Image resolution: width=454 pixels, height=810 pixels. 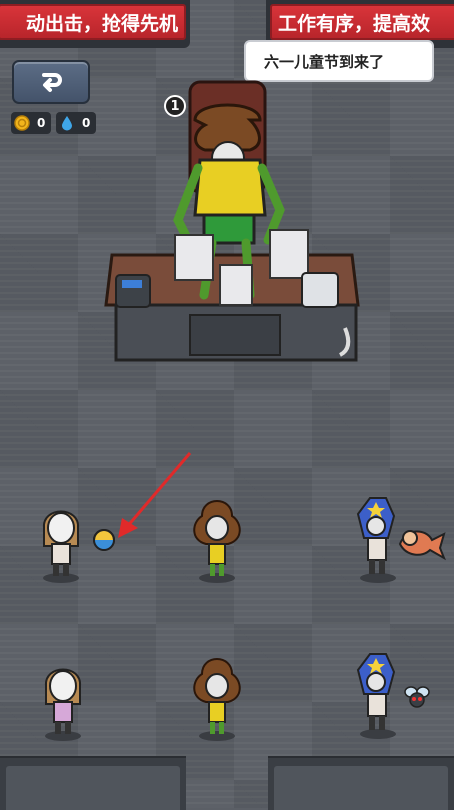 What do you see at coordinates (31, 123) in the screenshot?
I see `coin-counter: 0` at bounding box center [31, 123].